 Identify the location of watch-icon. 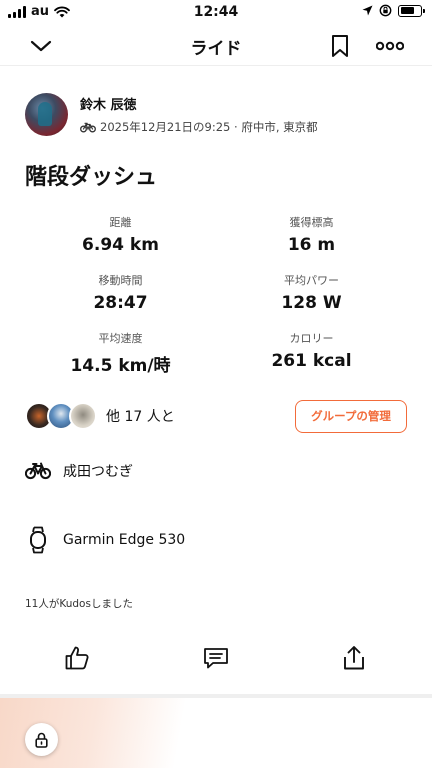
(38, 540).